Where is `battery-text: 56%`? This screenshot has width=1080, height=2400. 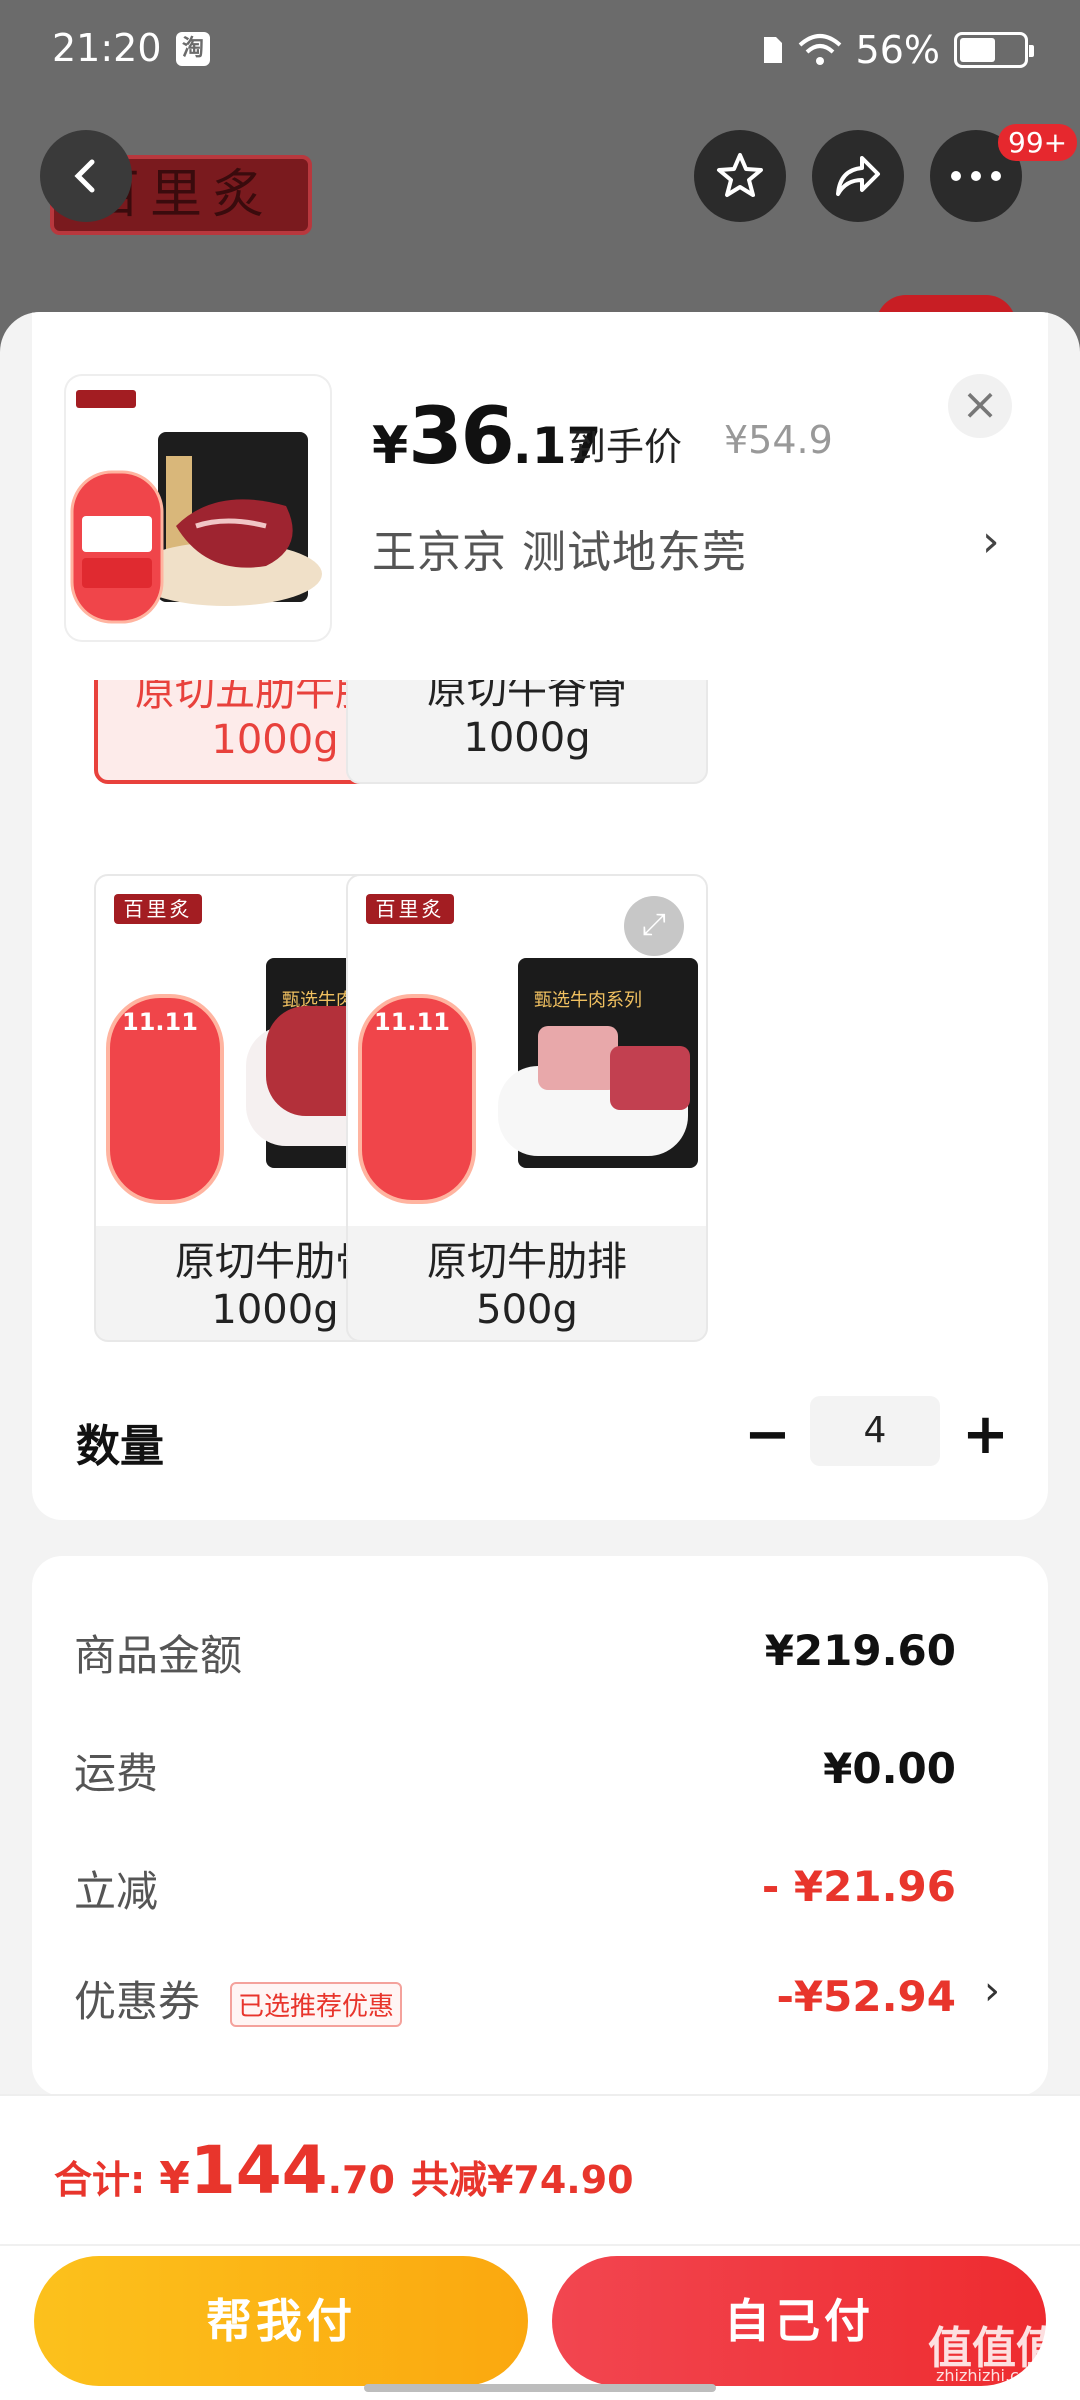
battery-text: 56% is located at coordinates (897, 50).